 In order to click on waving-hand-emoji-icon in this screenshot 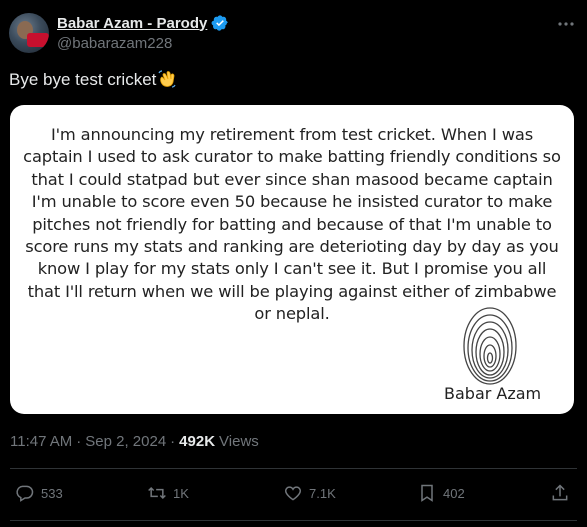, I will do `click(167, 79)`.